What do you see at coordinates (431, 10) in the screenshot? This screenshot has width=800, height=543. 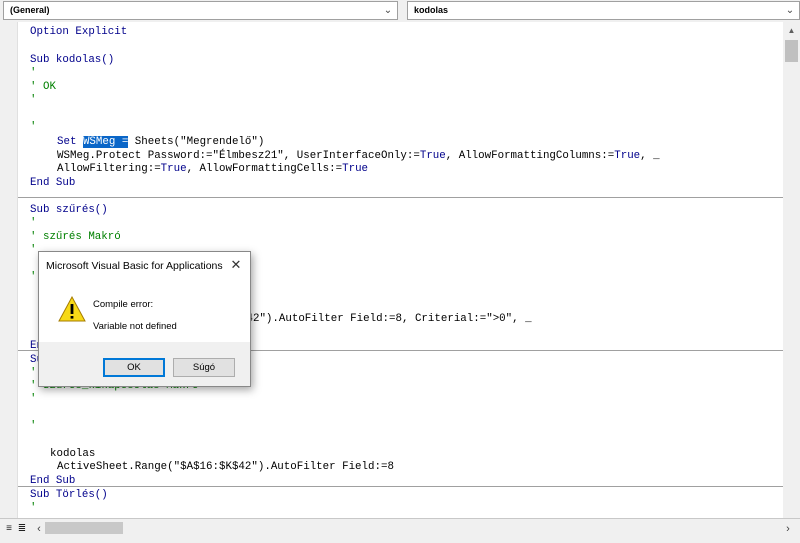 I see `procedure-combo-value: kodolas` at bounding box center [431, 10].